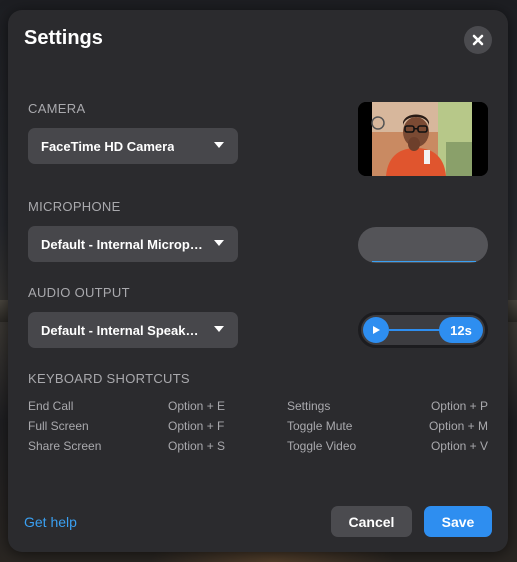  I want to click on shortcut-keys: Option + E, so click(197, 406).